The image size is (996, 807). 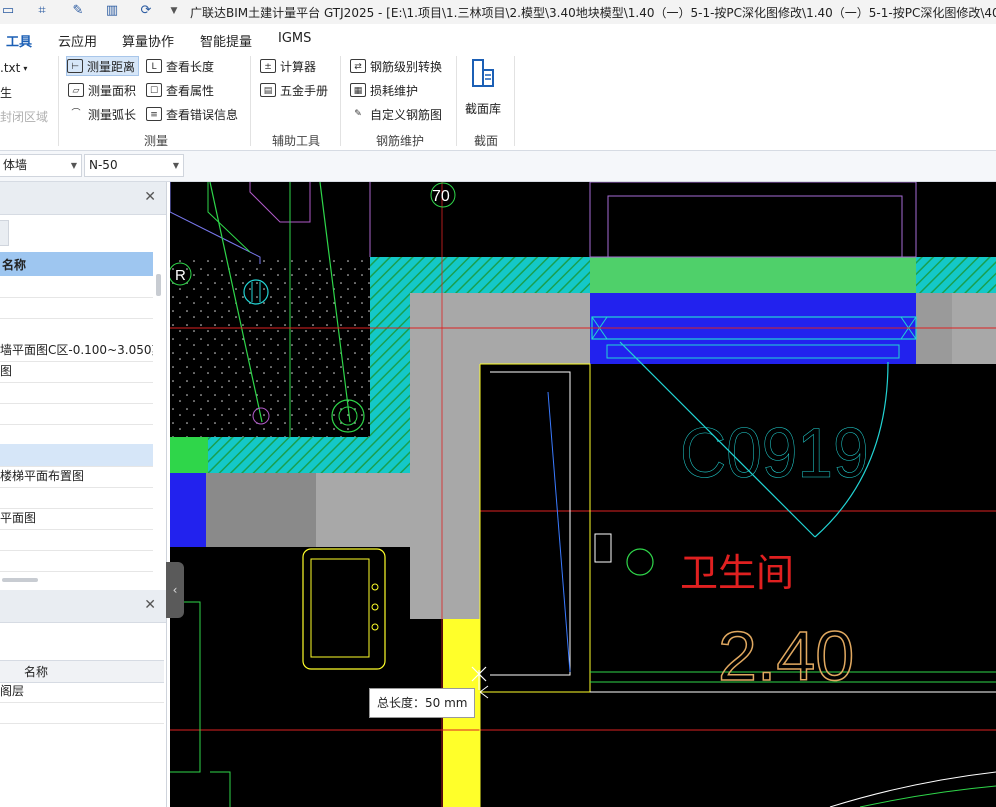 What do you see at coordinates (76, 519) in the screenshot?
I see `list-item: 平面图` at bounding box center [76, 519].